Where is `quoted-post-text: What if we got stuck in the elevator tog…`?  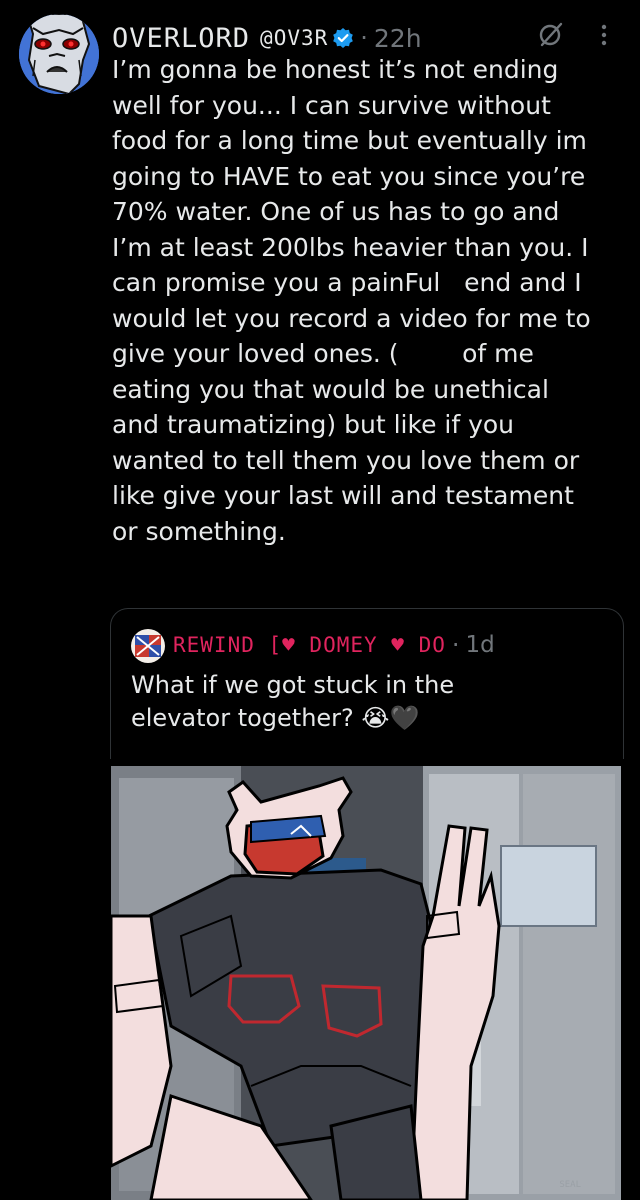
quoted-post-text: What if we got stuck in the elevator tog… is located at coordinates (293, 701).